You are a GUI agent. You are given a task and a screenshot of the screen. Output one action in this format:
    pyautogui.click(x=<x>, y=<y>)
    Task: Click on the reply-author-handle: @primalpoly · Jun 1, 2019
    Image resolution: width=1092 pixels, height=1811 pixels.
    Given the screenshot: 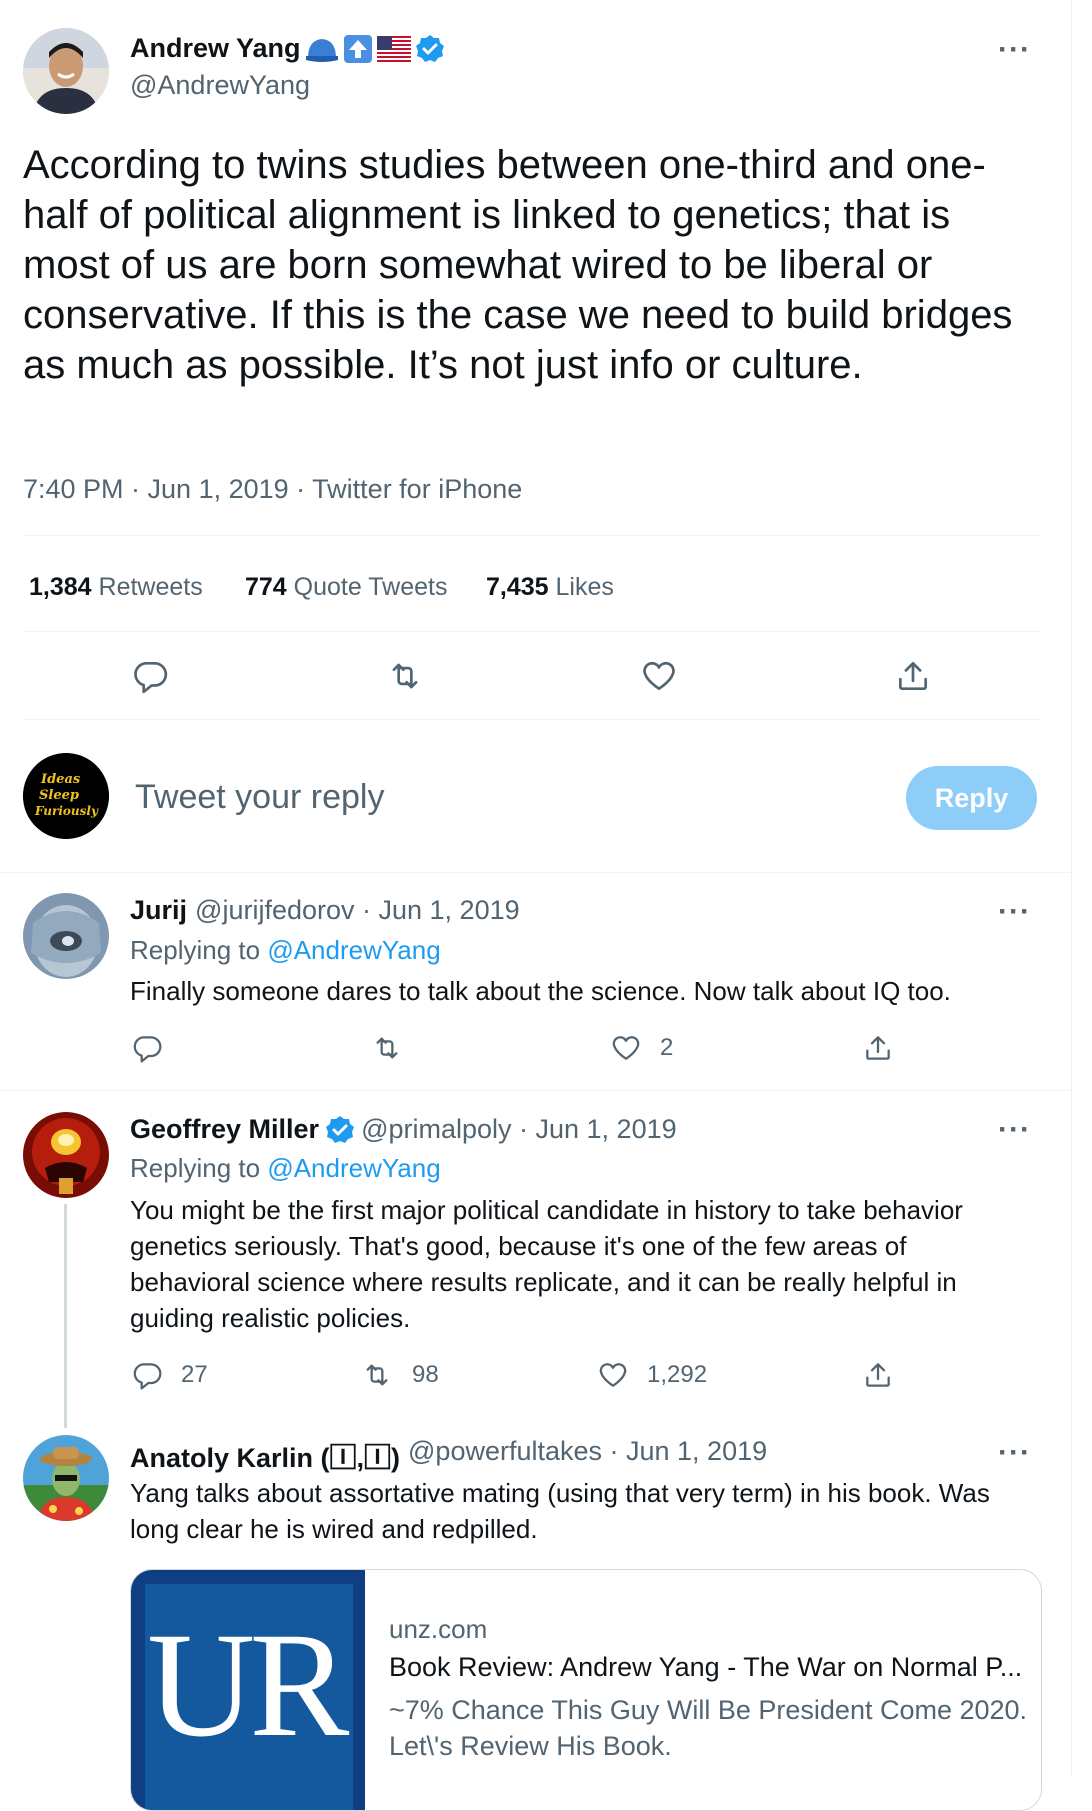 What is the action you would take?
    pyautogui.click(x=519, y=1129)
    